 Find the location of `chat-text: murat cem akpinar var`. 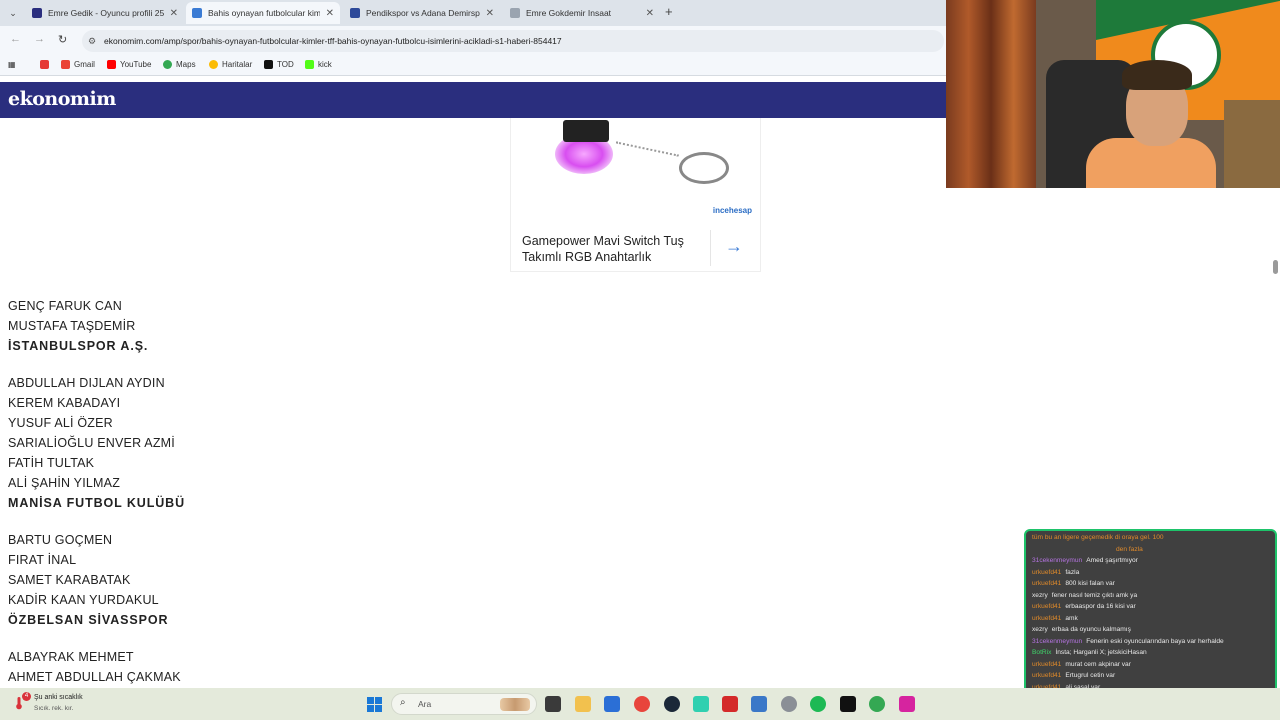

chat-text: murat cem akpinar var is located at coordinates (1098, 664).